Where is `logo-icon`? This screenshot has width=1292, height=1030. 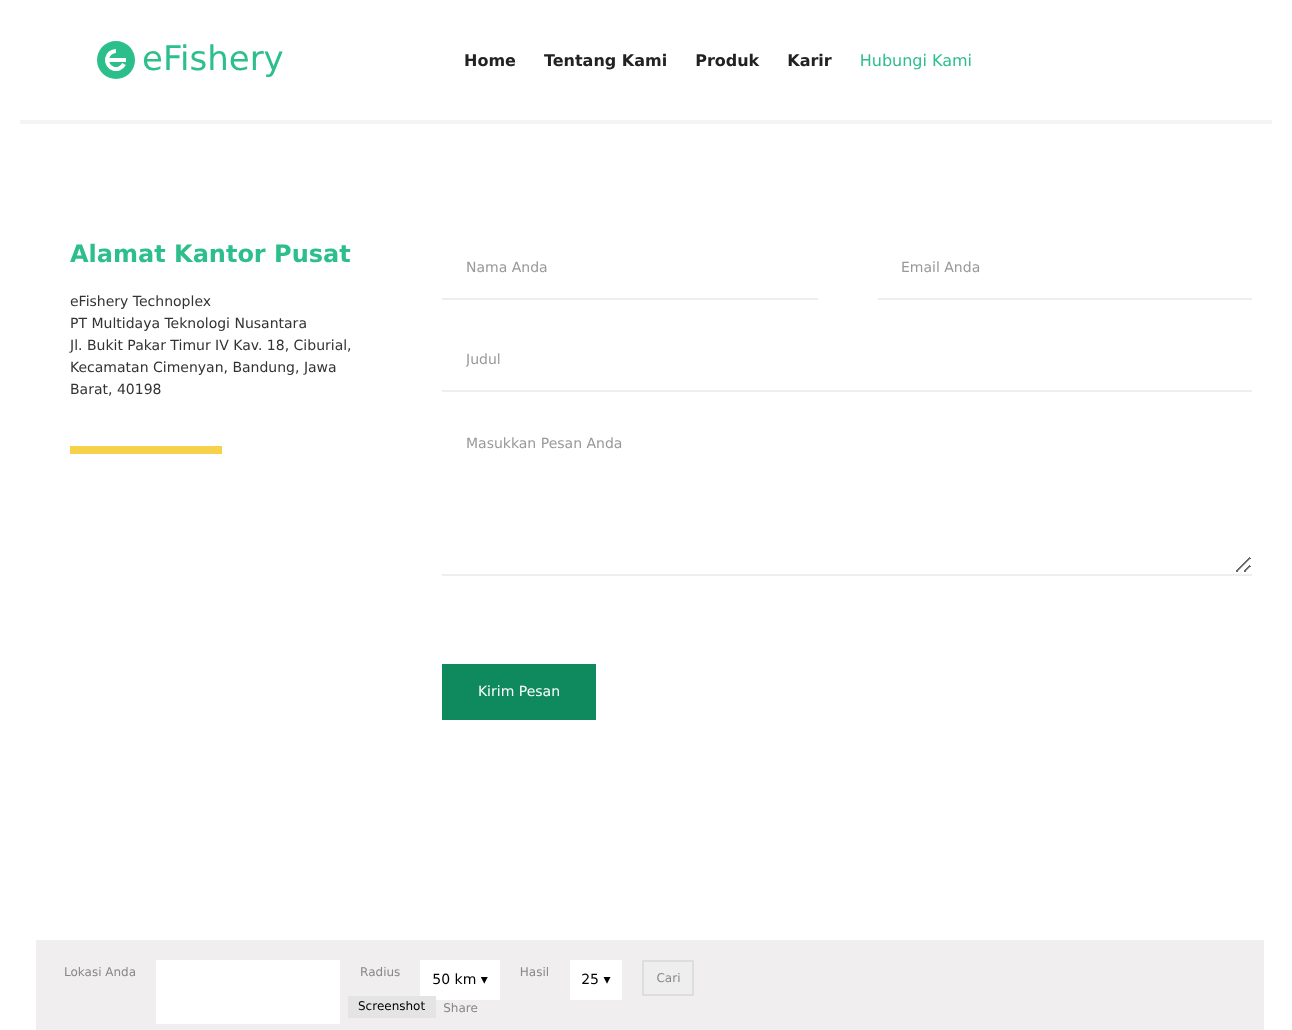
logo-icon is located at coordinates (116, 60).